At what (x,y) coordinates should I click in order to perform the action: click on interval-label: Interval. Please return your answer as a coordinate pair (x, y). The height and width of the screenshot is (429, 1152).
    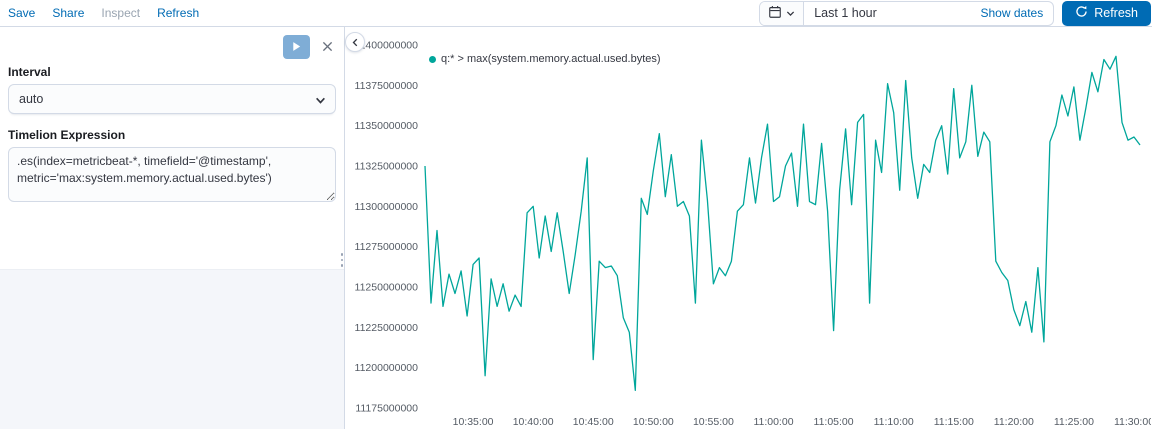
    Looking at the image, I should click on (29, 72).